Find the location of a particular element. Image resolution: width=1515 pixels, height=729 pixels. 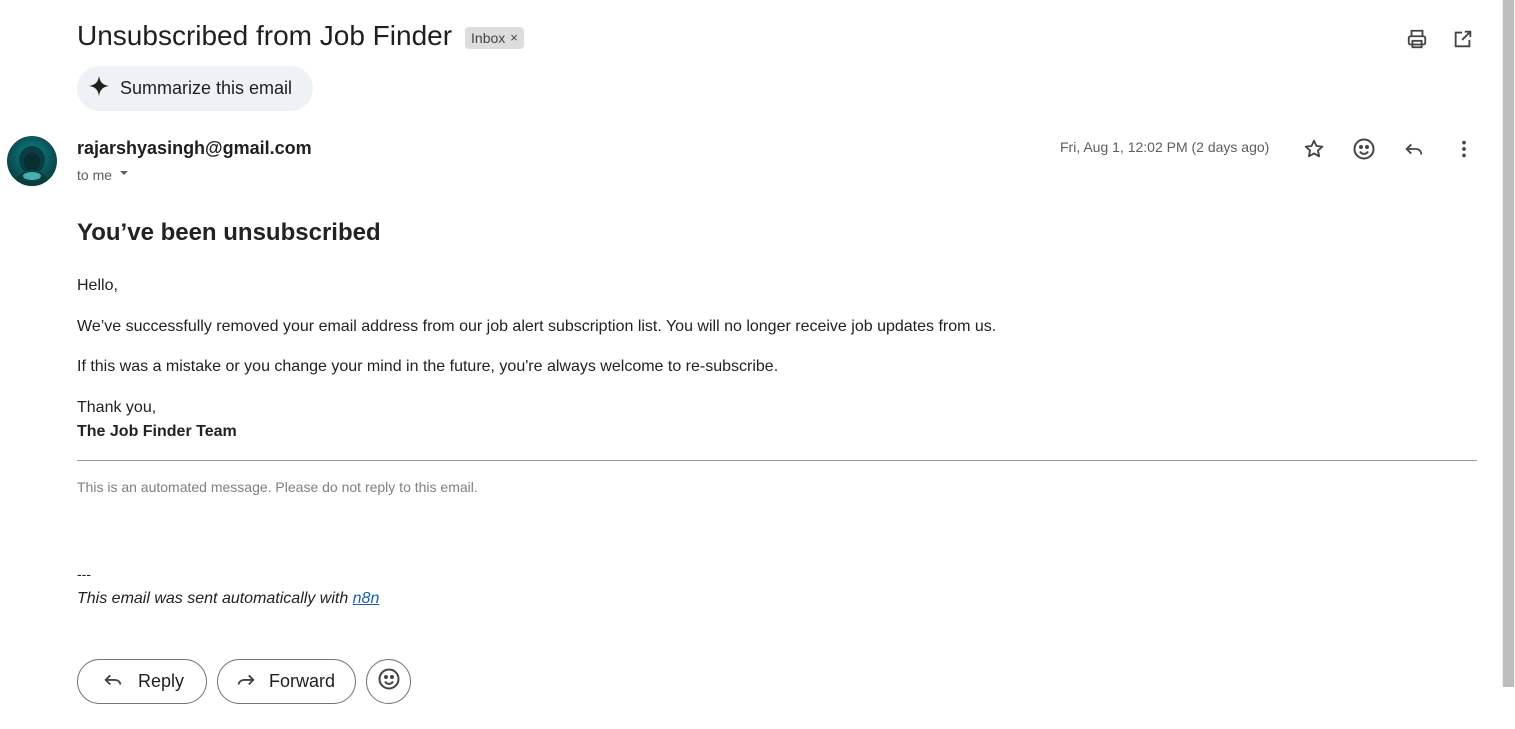

reply-button: Reply is located at coordinates (142, 681).